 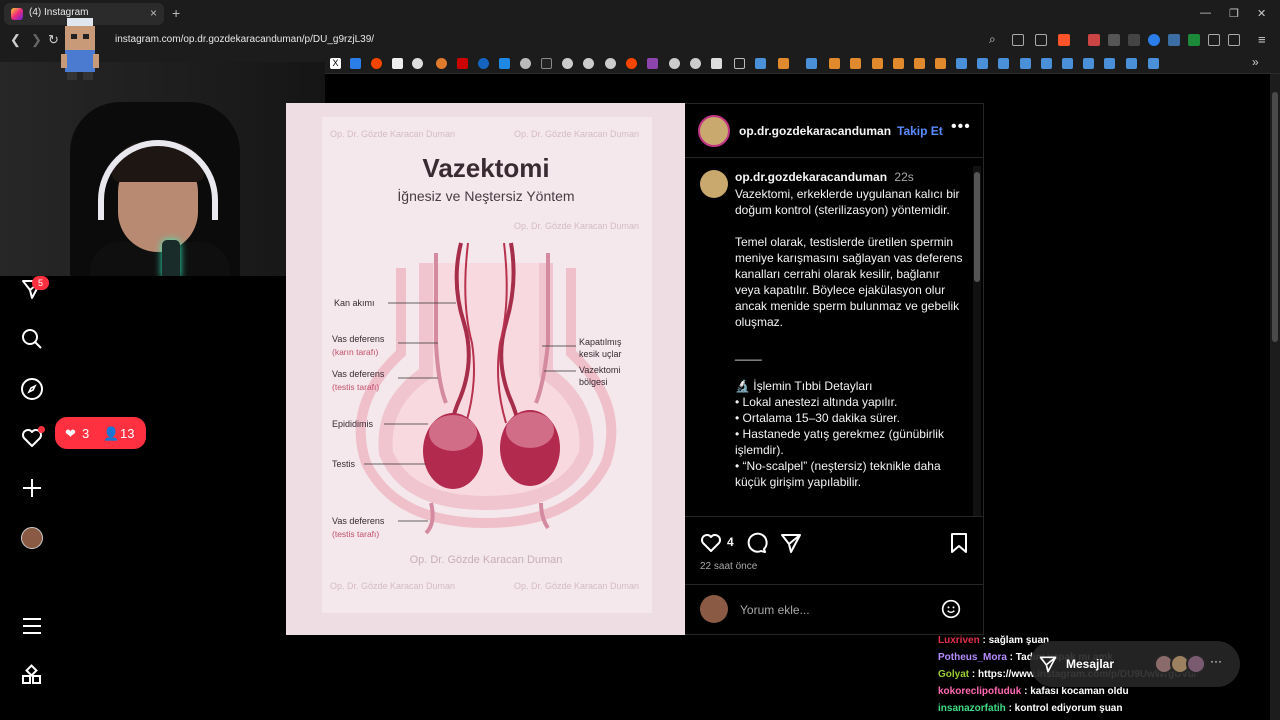 I want to click on window-close-icon: ✕, so click(x=1261, y=13).